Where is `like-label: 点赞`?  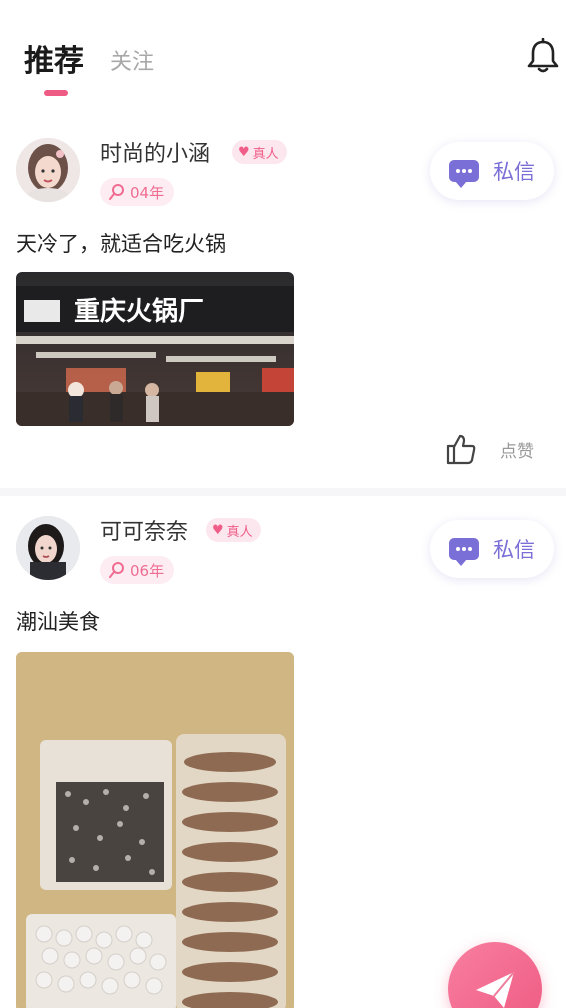
like-label: 点赞 is located at coordinates (517, 451).